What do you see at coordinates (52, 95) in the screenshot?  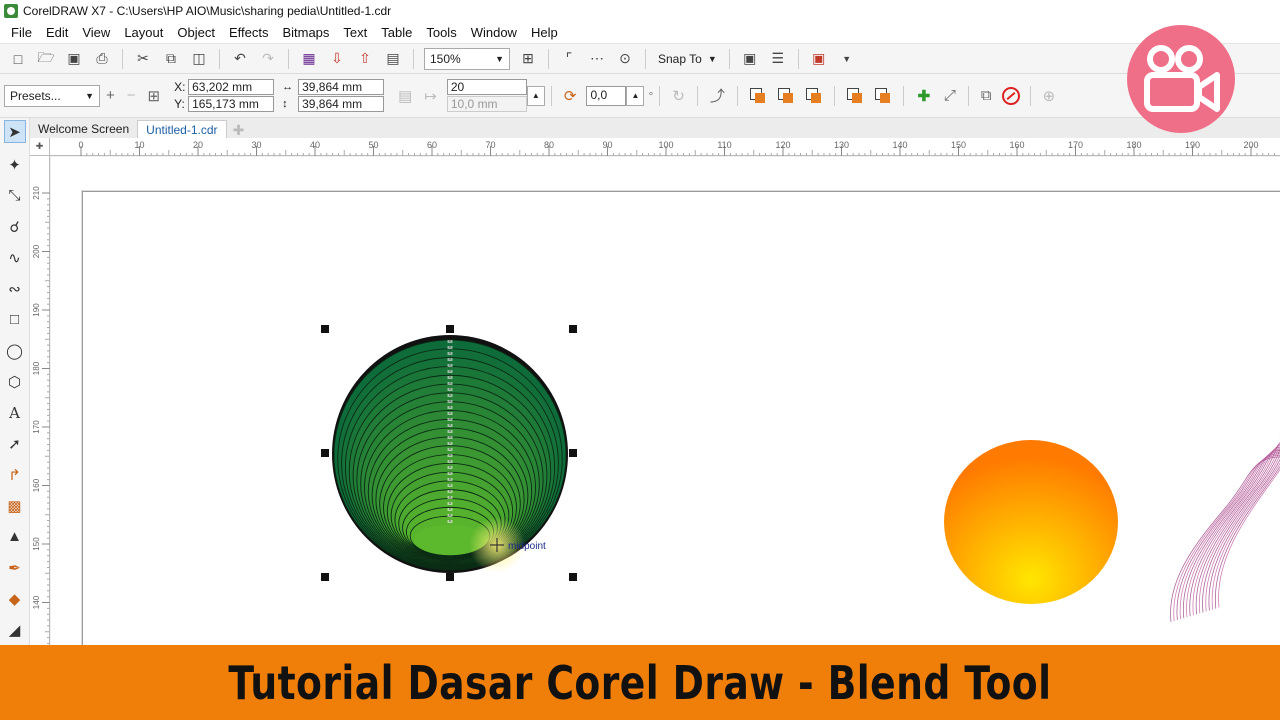 I see `presets-dropdown: Presets... ▼` at bounding box center [52, 95].